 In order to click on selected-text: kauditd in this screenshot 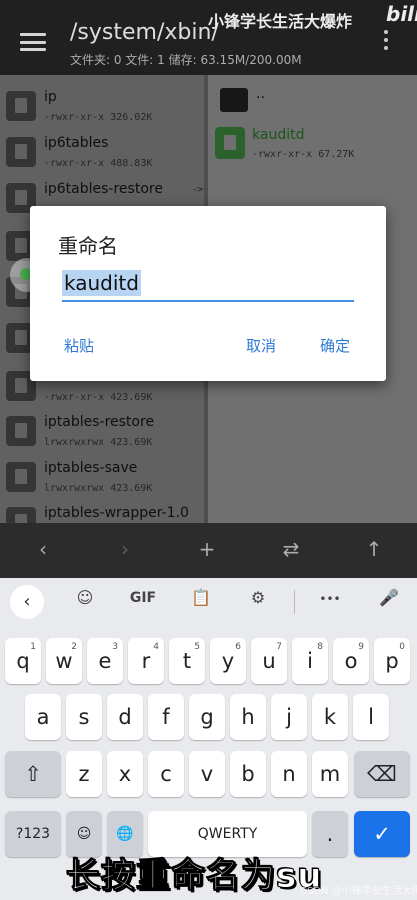, I will do `click(101, 283)`.